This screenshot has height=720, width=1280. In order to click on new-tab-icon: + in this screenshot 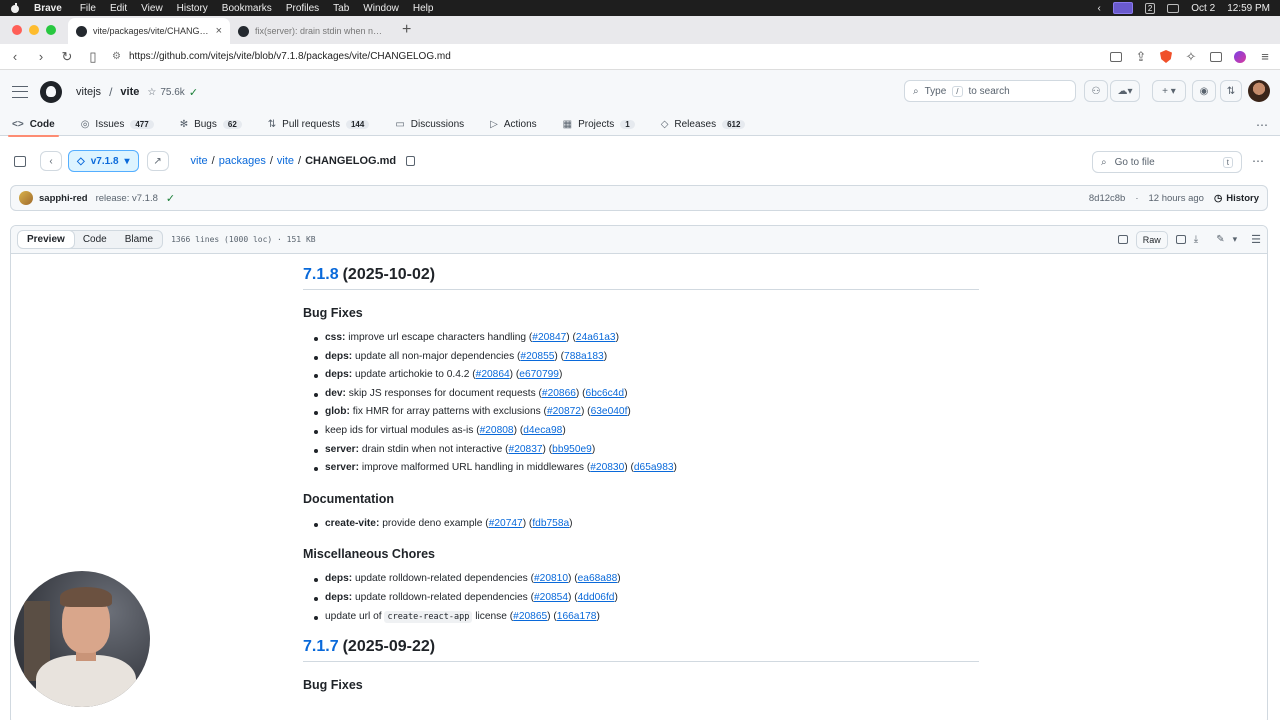, I will do `click(406, 30)`.